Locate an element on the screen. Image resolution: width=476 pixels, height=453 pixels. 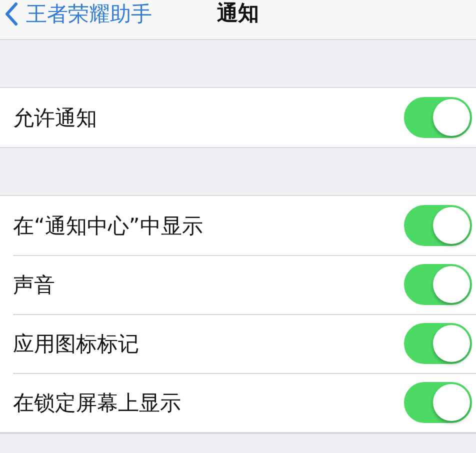
setting-label: 允许通知 is located at coordinates (55, 118).